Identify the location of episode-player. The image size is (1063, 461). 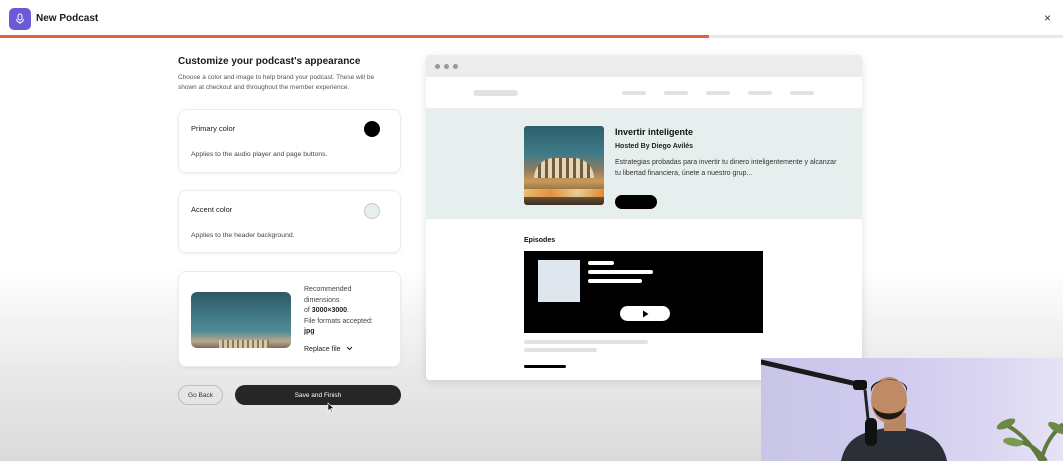
(643, 292).